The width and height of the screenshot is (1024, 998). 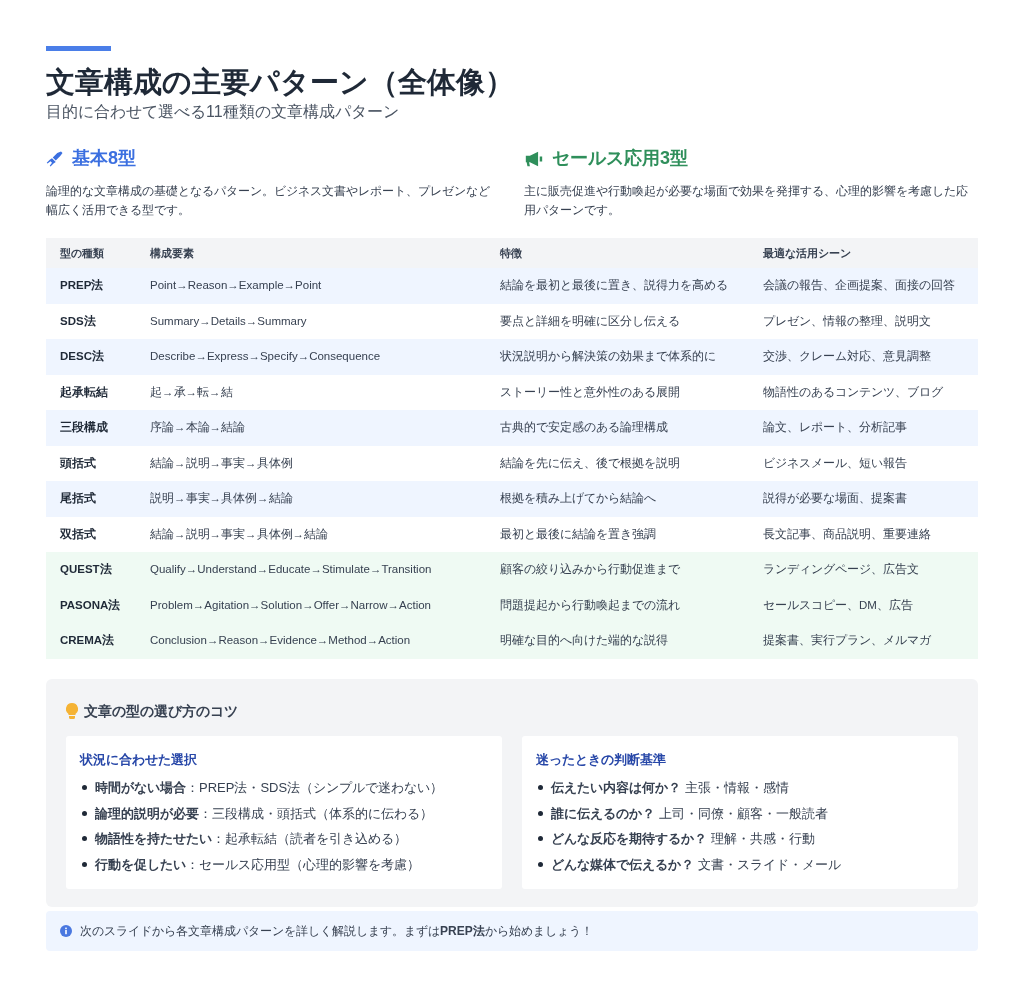 I want to click on table-cell-text: 提案書、実行プラン、メルマガ, so click(x=847, y=641).